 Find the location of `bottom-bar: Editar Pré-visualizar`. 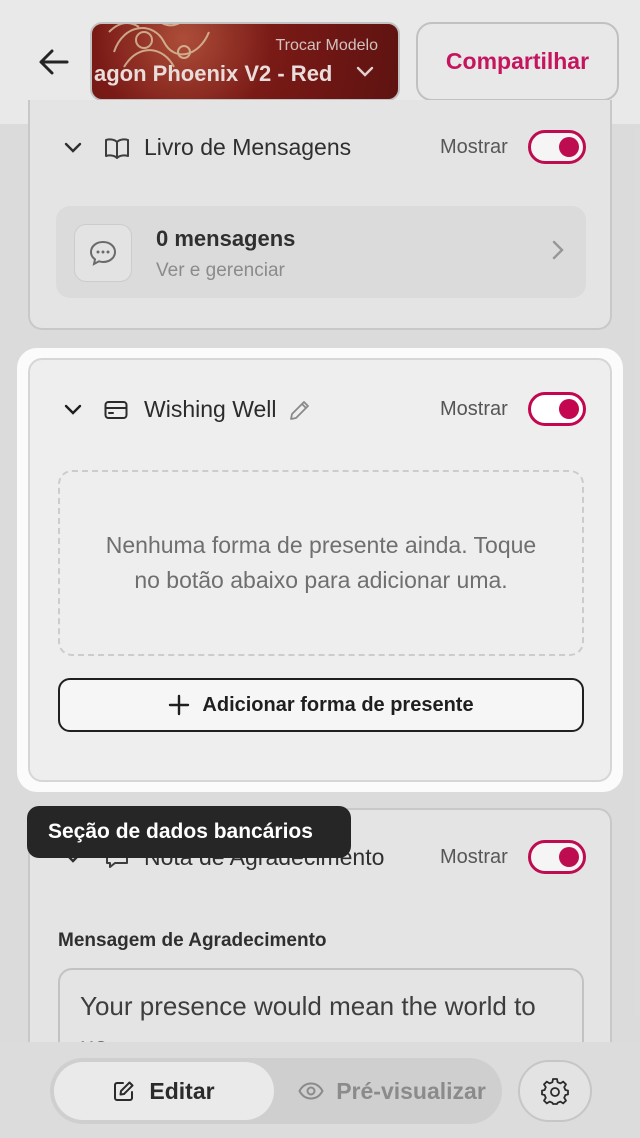

bottom-bar: Editar Pré-visualizar is located at coordinates (320, 1090).